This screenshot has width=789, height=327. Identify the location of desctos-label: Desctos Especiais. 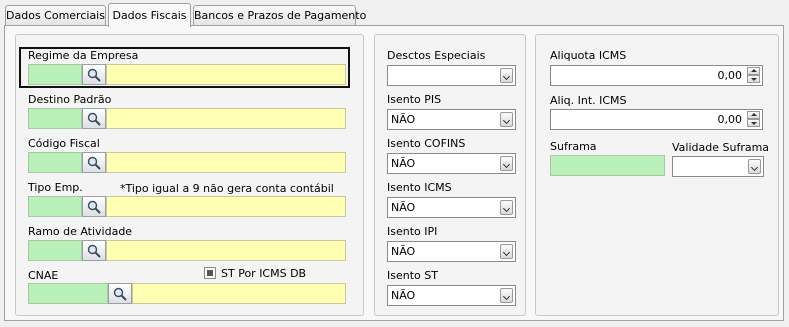
(436, 55).